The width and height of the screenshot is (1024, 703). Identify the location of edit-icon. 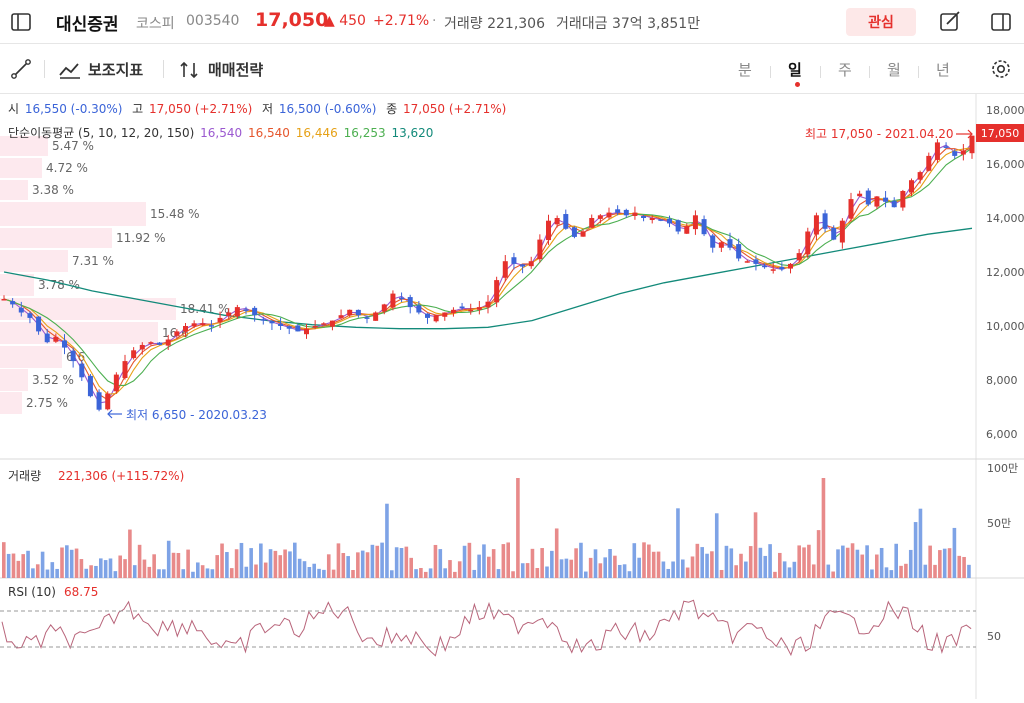
(950, 22).